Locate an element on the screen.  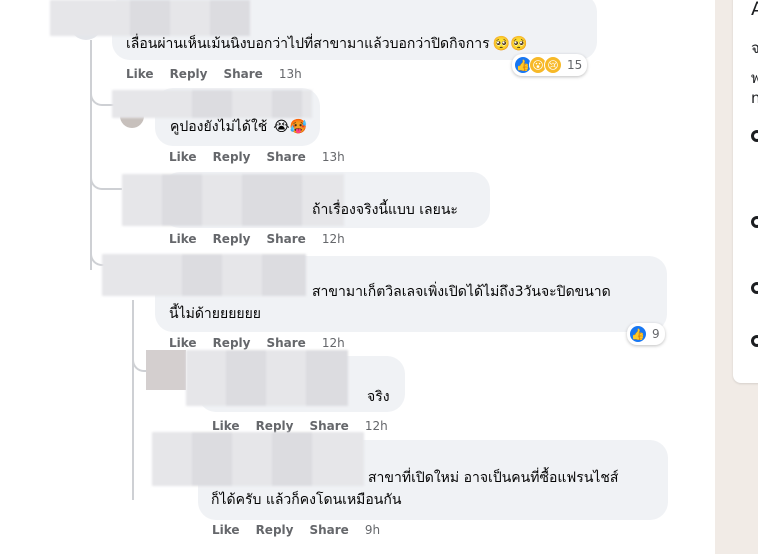
reaction-count: 15 is located at coordinates (575, 65).